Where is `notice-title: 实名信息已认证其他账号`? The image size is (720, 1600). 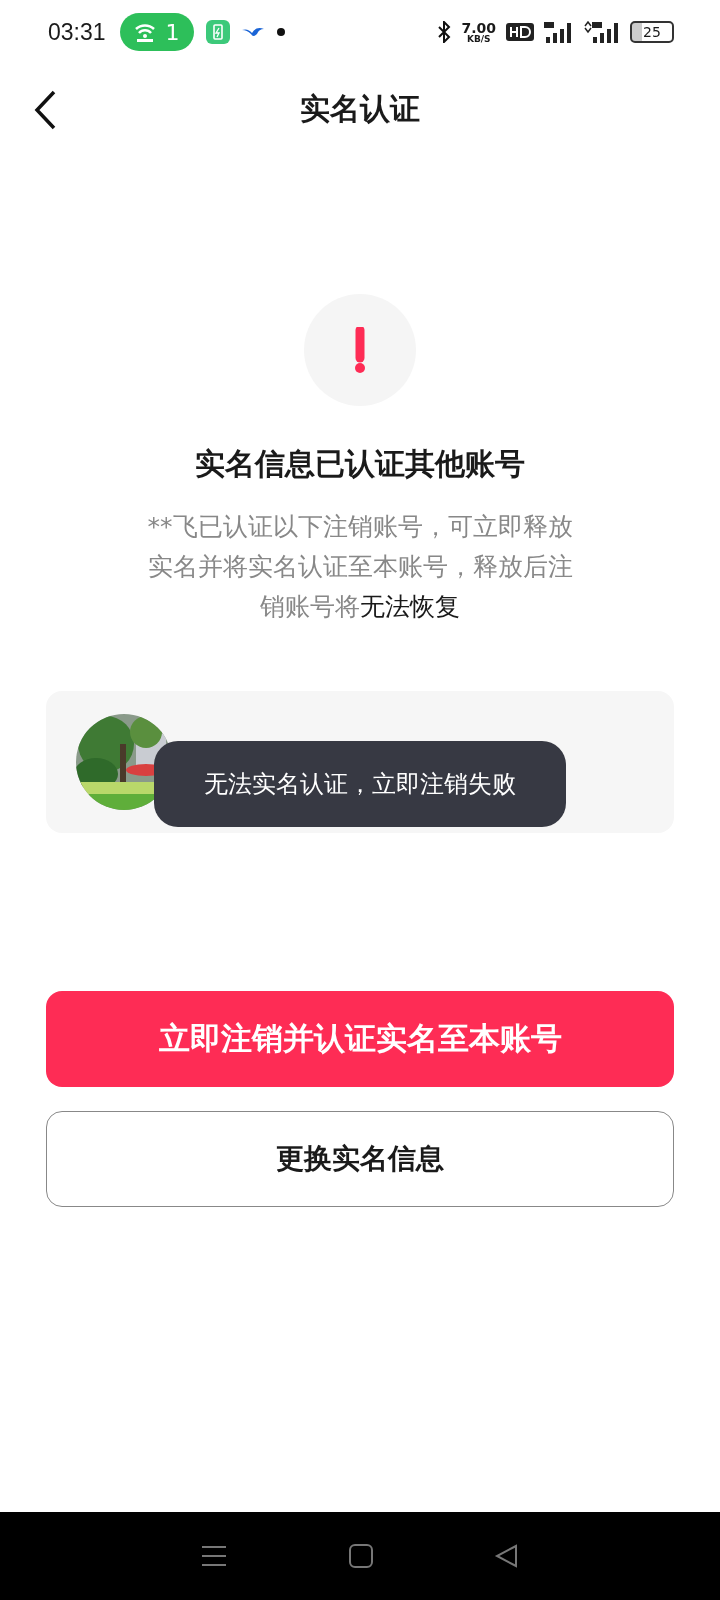 notice-title: 实名信息已认证其他账号 is located at coordinates (360, 464).